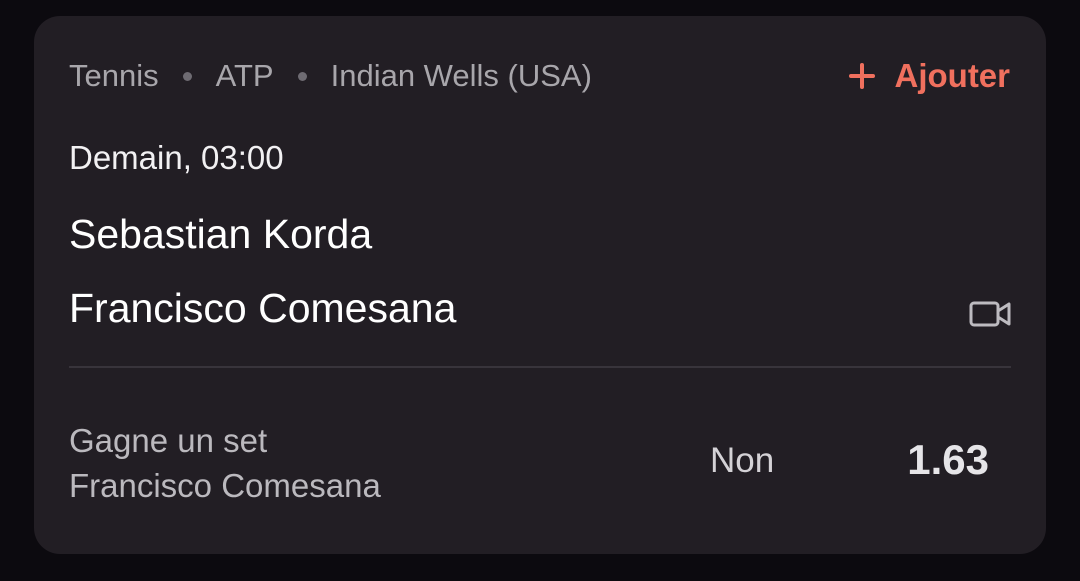 Image resolution: width=1080 pixels, height=581 pixels. I want to click on plus-icon, so click(861, 76).